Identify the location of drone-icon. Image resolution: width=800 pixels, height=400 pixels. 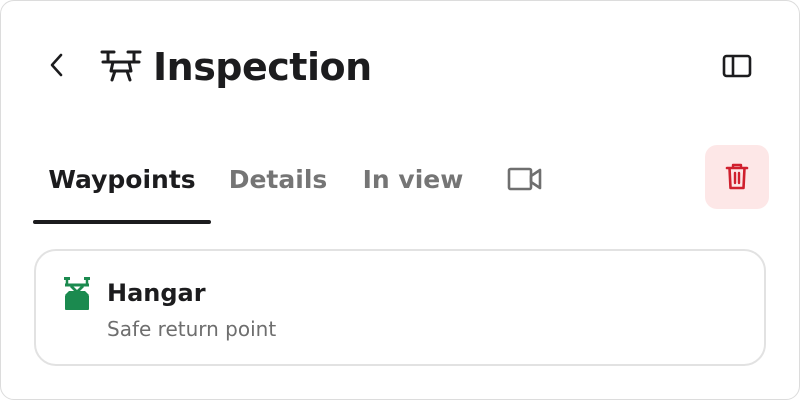
(121, 66).